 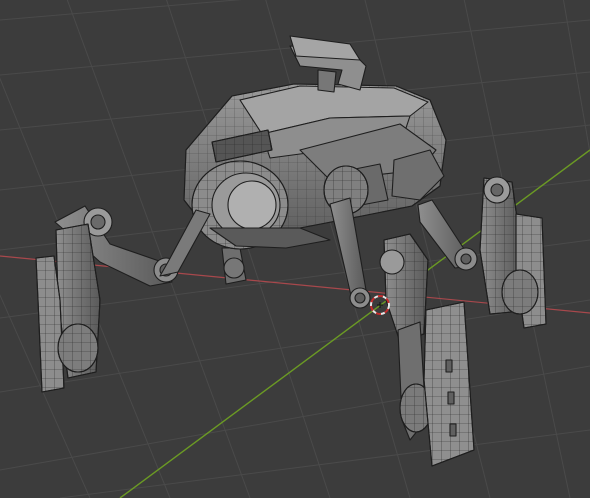 I want to click on leg-front-center, so click(x=234, y=266).